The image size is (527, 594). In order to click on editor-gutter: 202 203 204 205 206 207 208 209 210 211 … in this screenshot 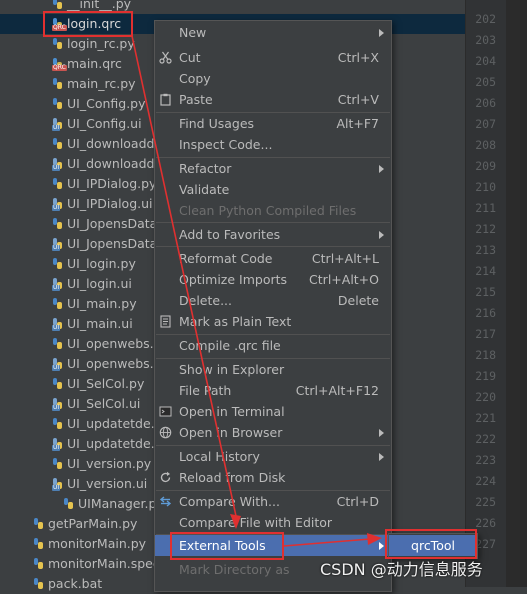, I will do `click(496, 293)`.